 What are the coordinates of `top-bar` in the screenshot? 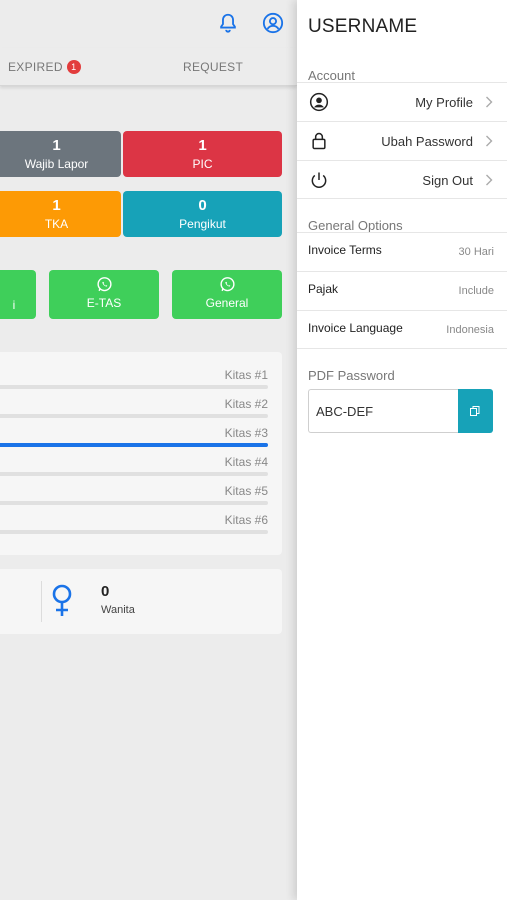 It's located at (148, 24).